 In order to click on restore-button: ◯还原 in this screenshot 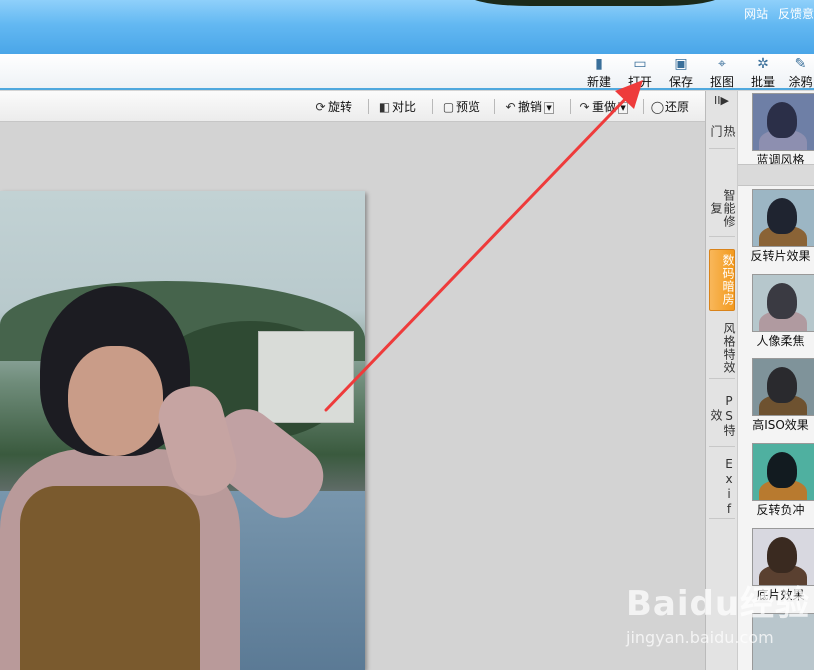, I will do `click(669, 107)`.